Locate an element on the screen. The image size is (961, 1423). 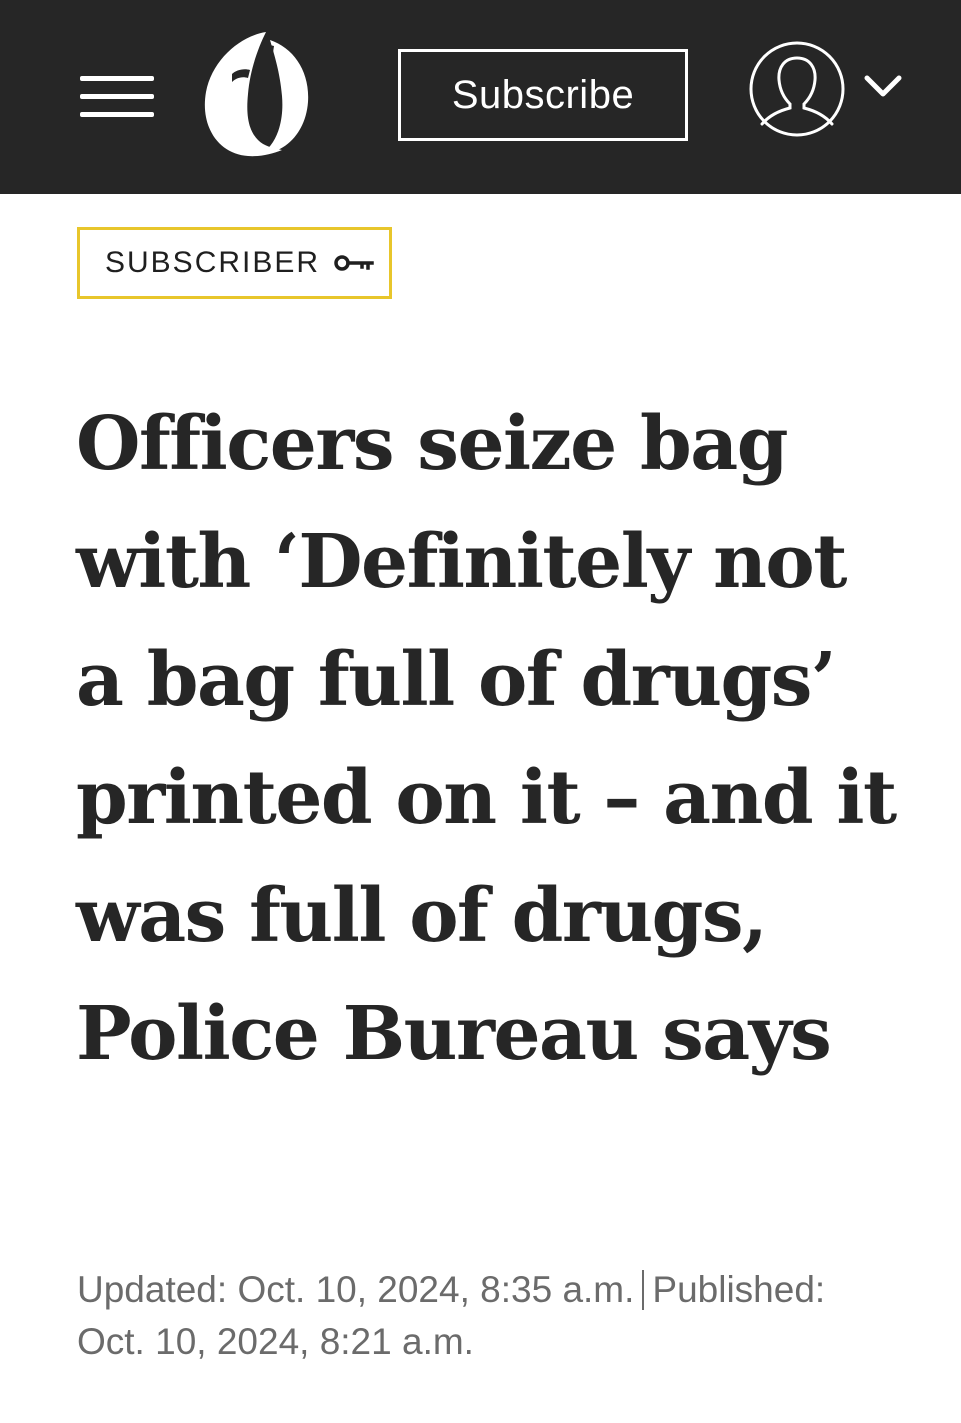
timestamp-divider is located at coordinates (643, 1290).